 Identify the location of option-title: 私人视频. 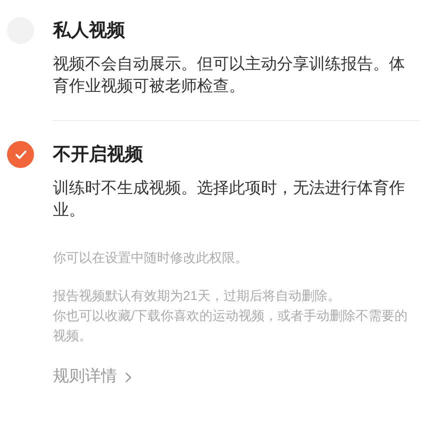
(89, 30).